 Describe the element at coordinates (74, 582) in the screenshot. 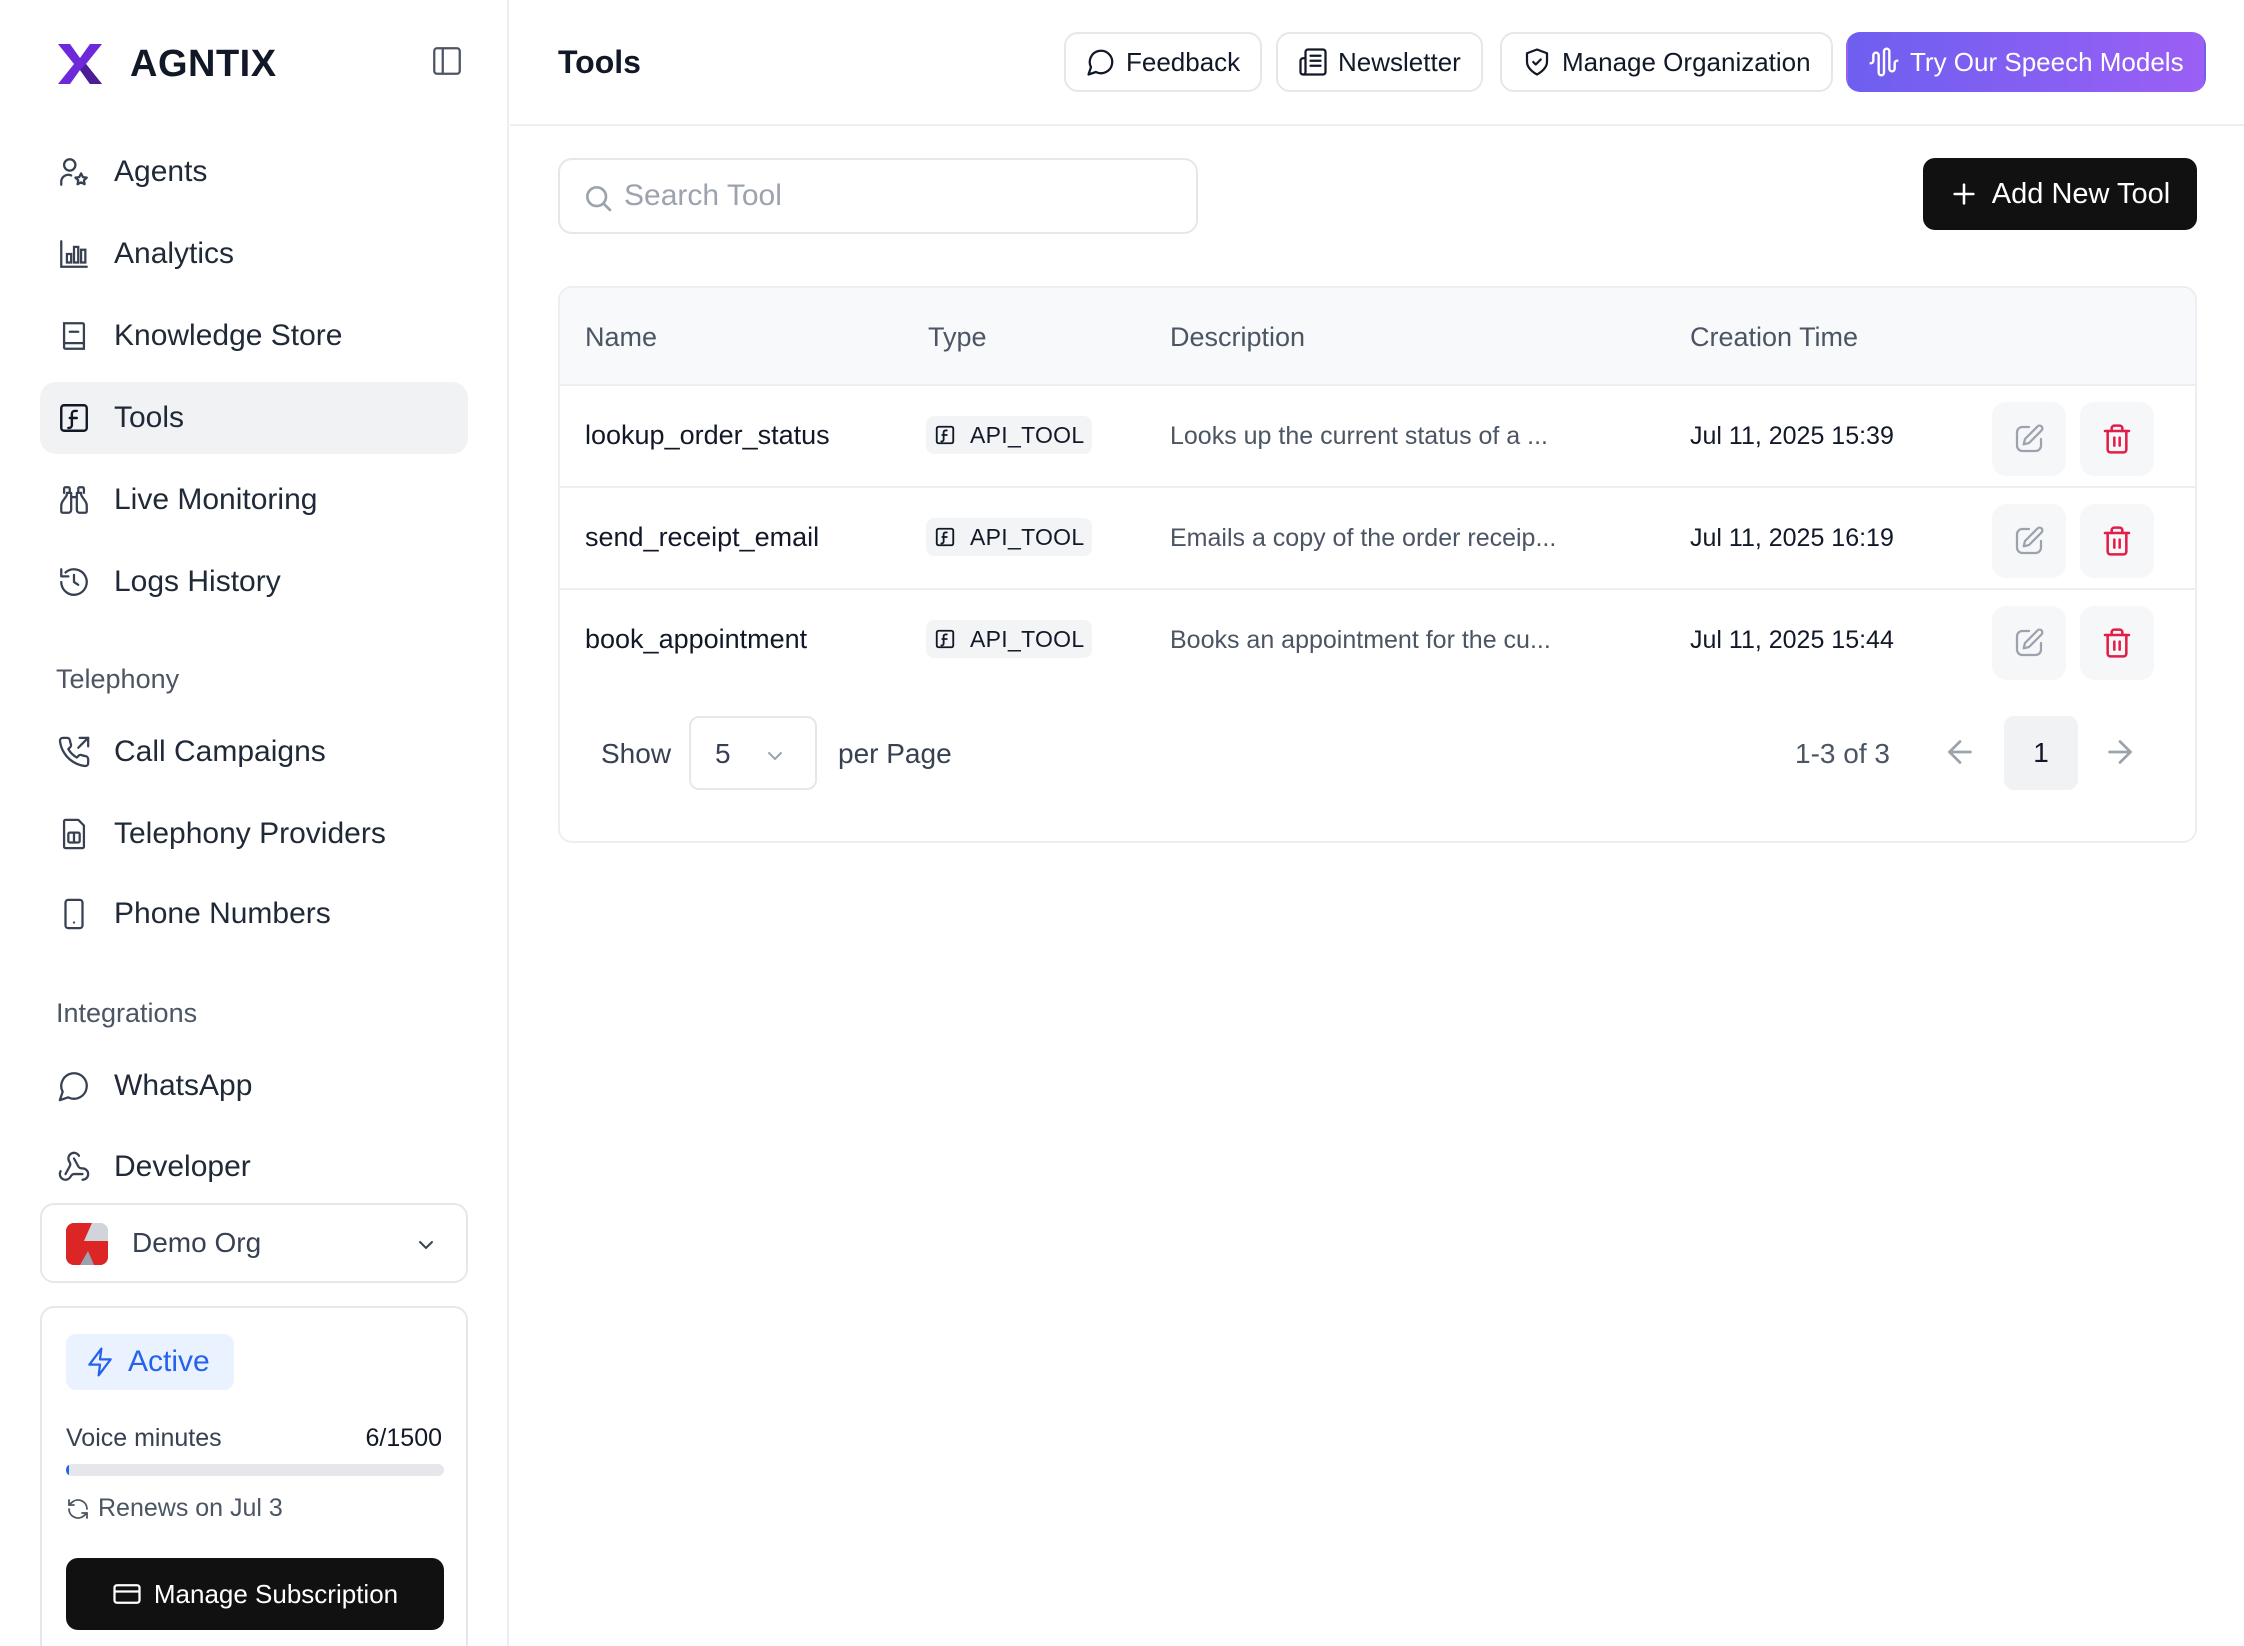

I see `history-icon` at that location.